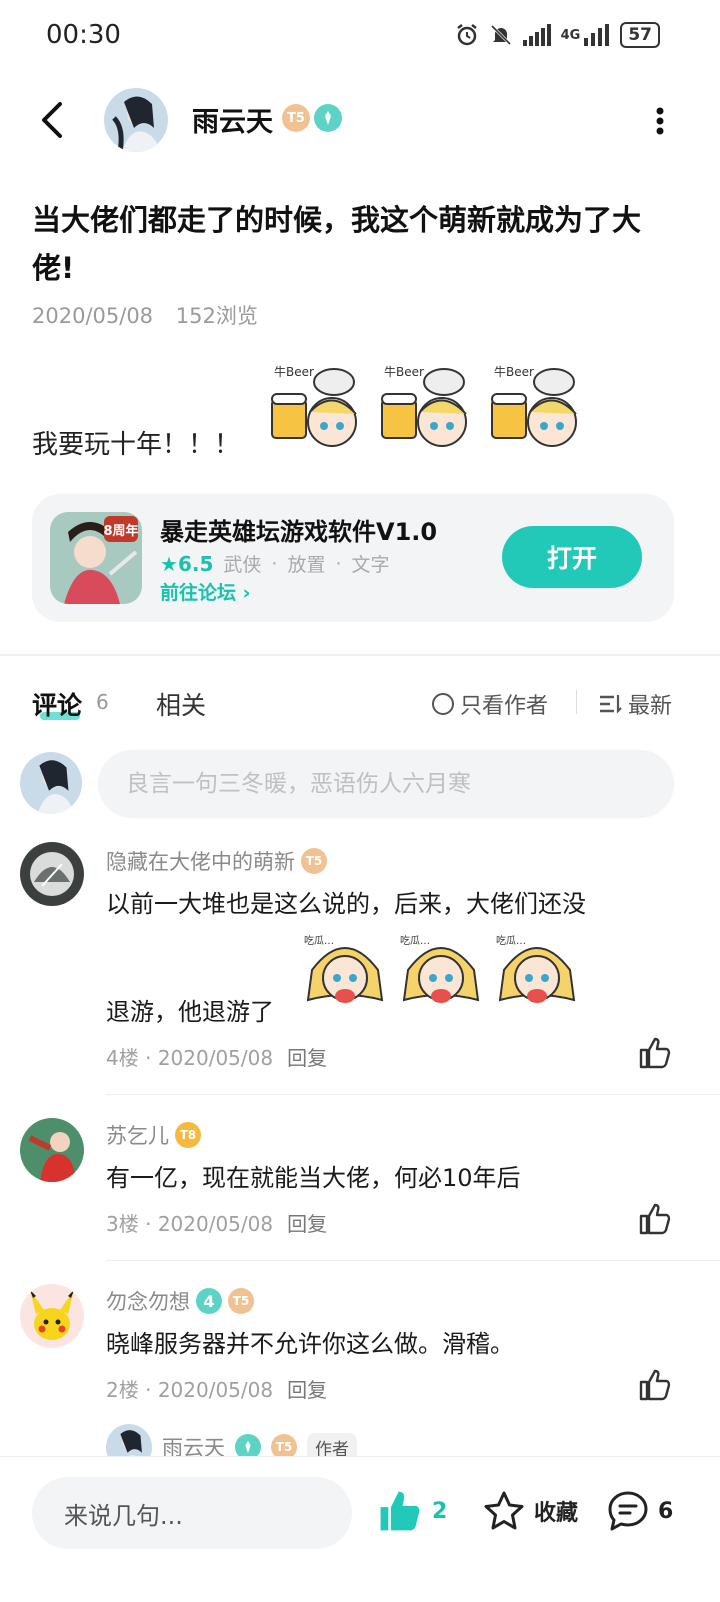 The image size is (720, 1602). What do you see at coordinates (635, 704) in the screenshot?
I see `sort-latest-button: 最新` at bounding box center [635, 704].